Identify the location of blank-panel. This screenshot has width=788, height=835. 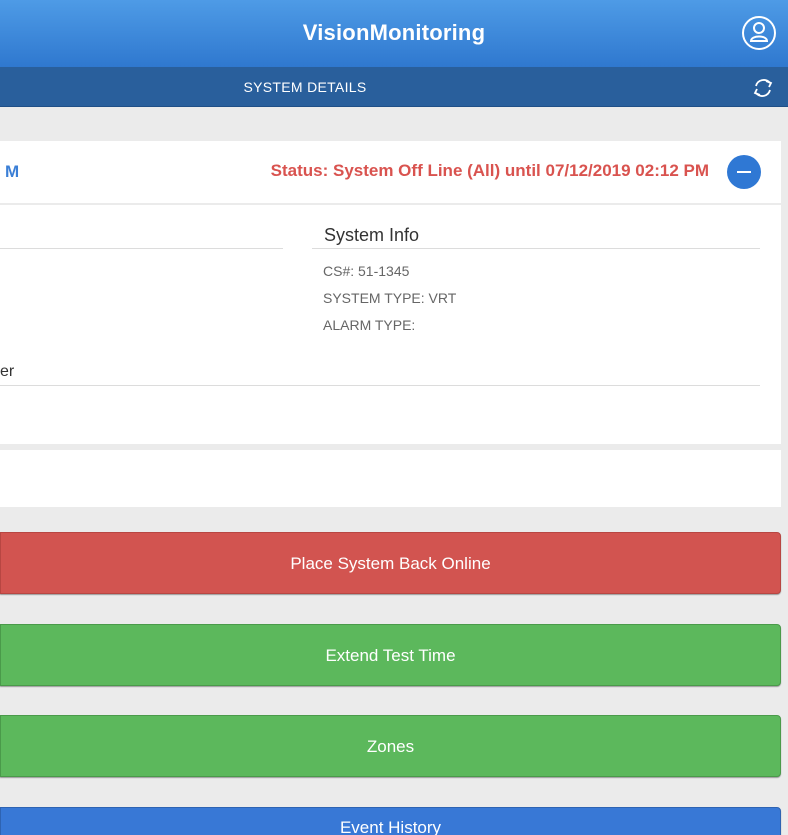
(390, 478).